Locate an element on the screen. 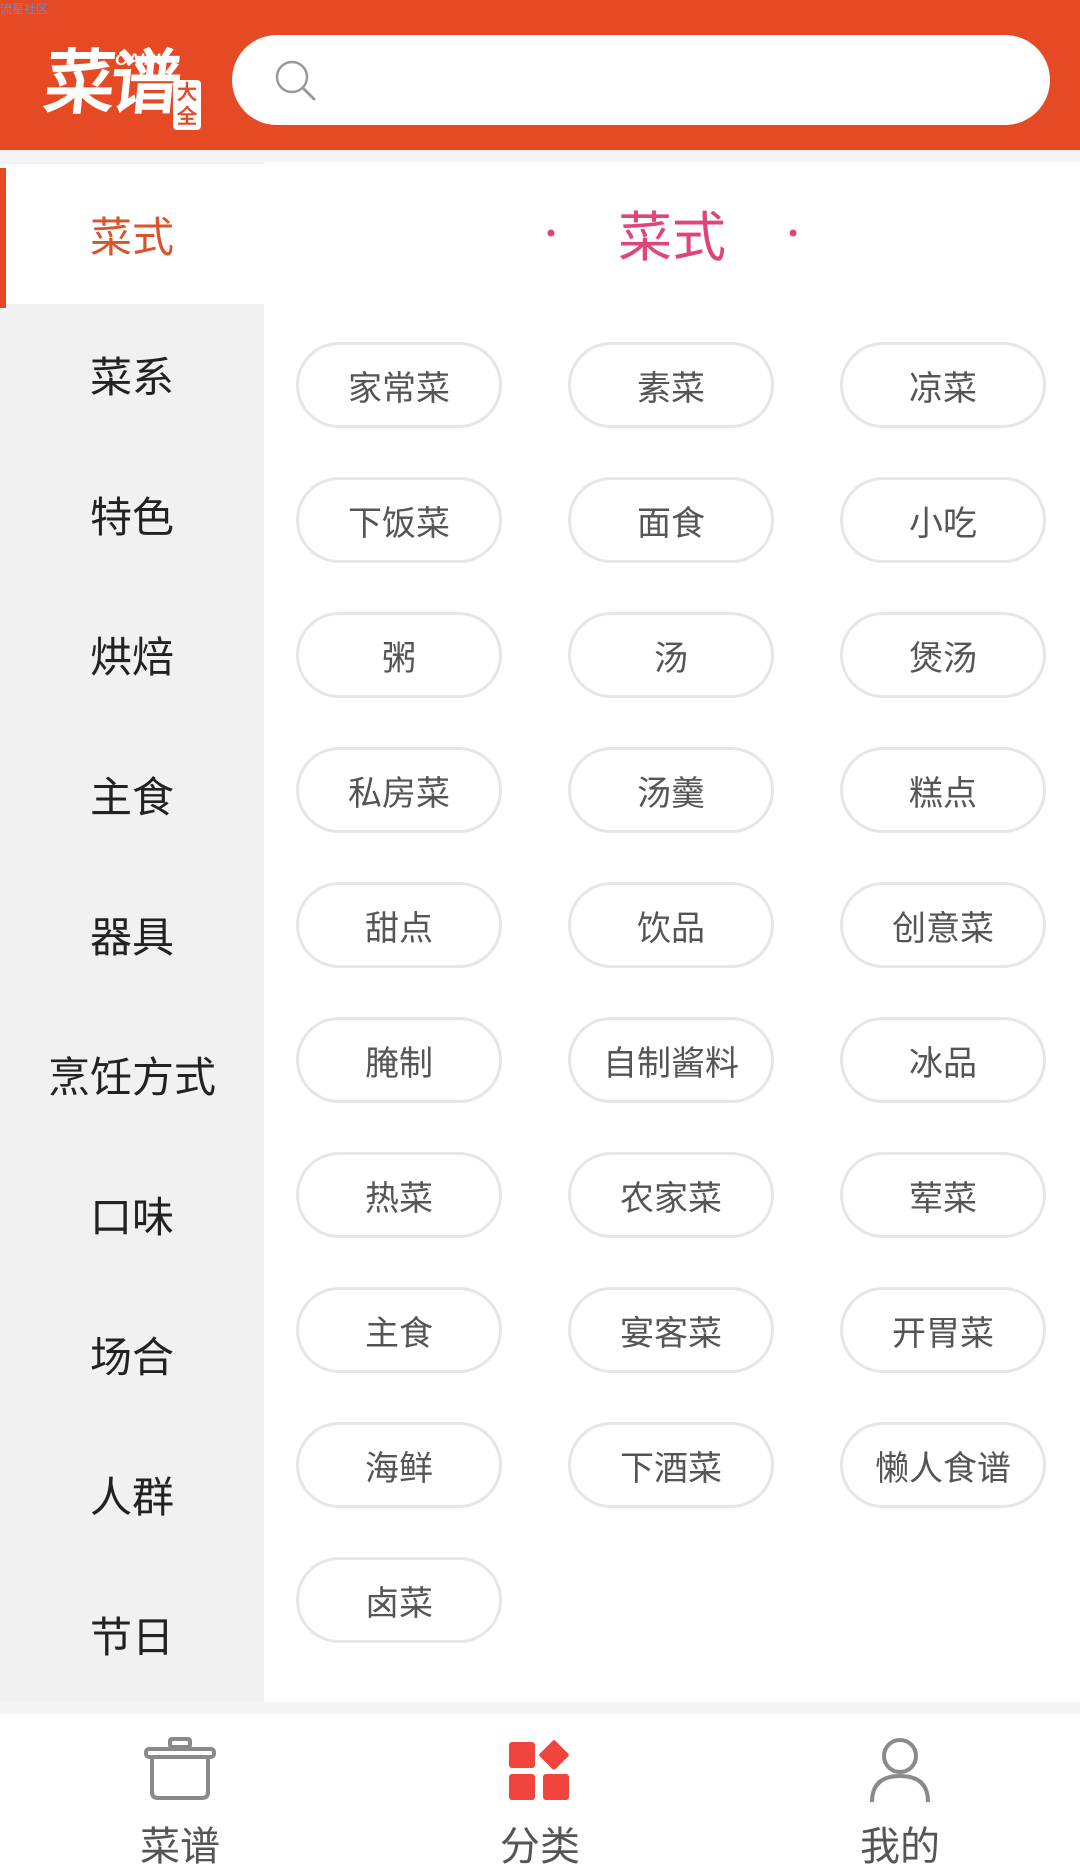  top-bar: 菜谱 CAIPU 大全 is located at coordinates (540, 75).